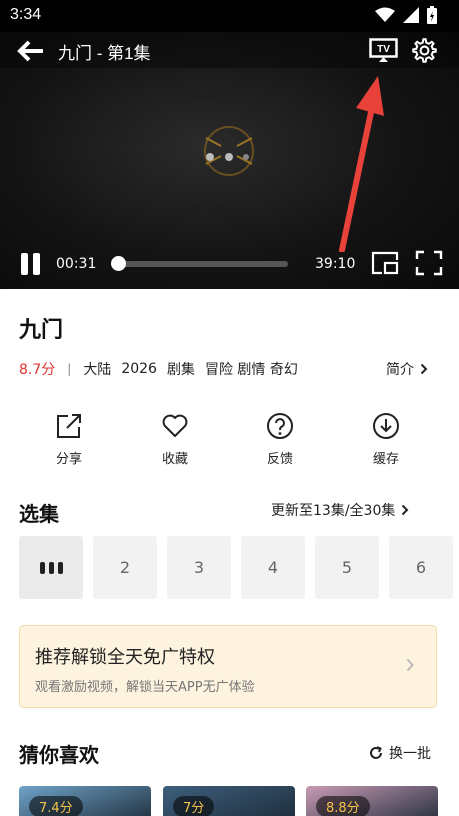  I want to click on refresh-button: 换一批, so click(400, 753).